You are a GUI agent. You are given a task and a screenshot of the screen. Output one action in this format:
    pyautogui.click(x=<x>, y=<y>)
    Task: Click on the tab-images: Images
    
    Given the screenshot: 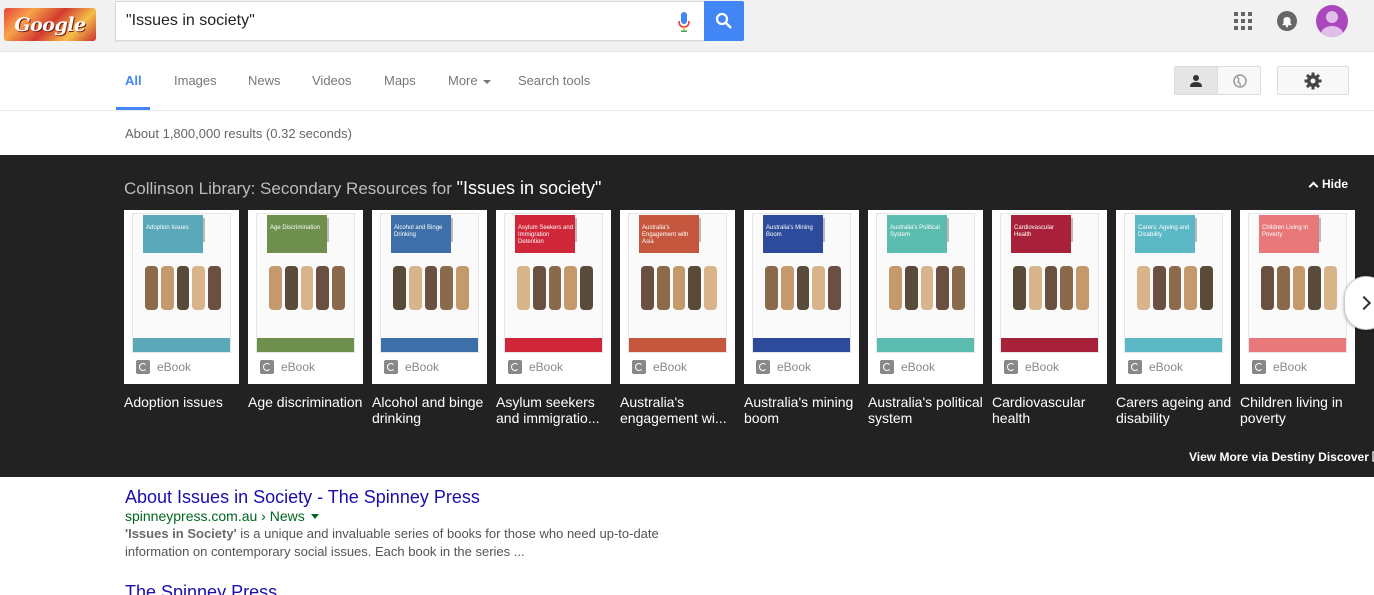 What is the action you would take?
    pyautogui.click(x=195, y=80)
    